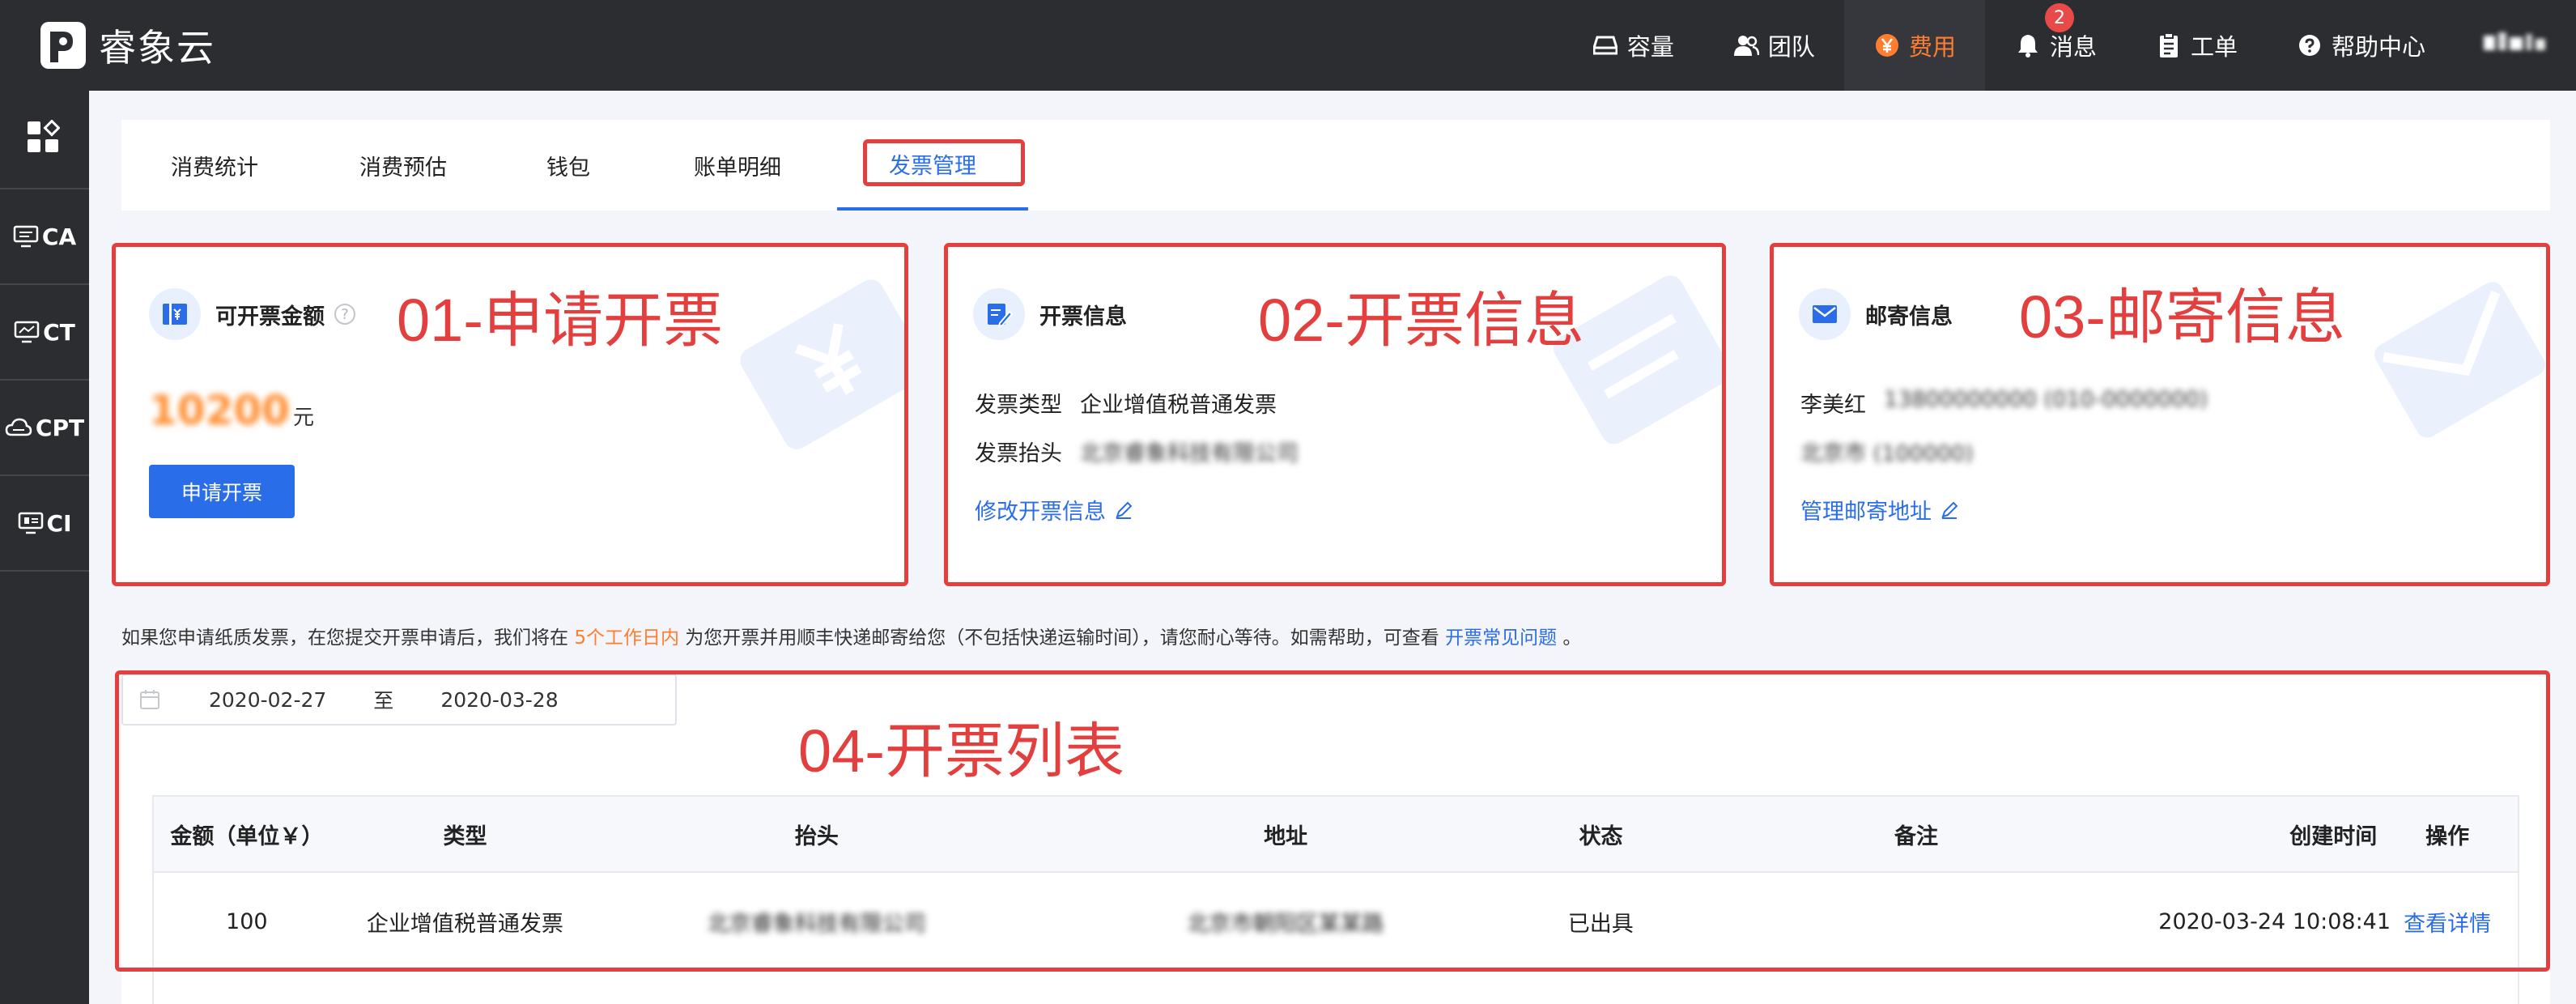 The image size is (2576, 1004). Describe the element at coordinates (1019, 405) in the screenshot. I see `invoice-type-label: 发票类型` at that location.